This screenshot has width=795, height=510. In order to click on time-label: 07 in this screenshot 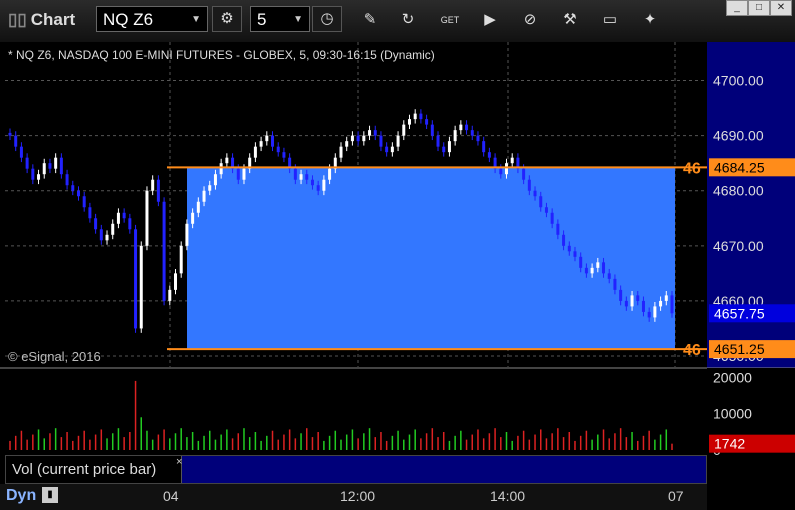, I will do `click(676, 496)`.